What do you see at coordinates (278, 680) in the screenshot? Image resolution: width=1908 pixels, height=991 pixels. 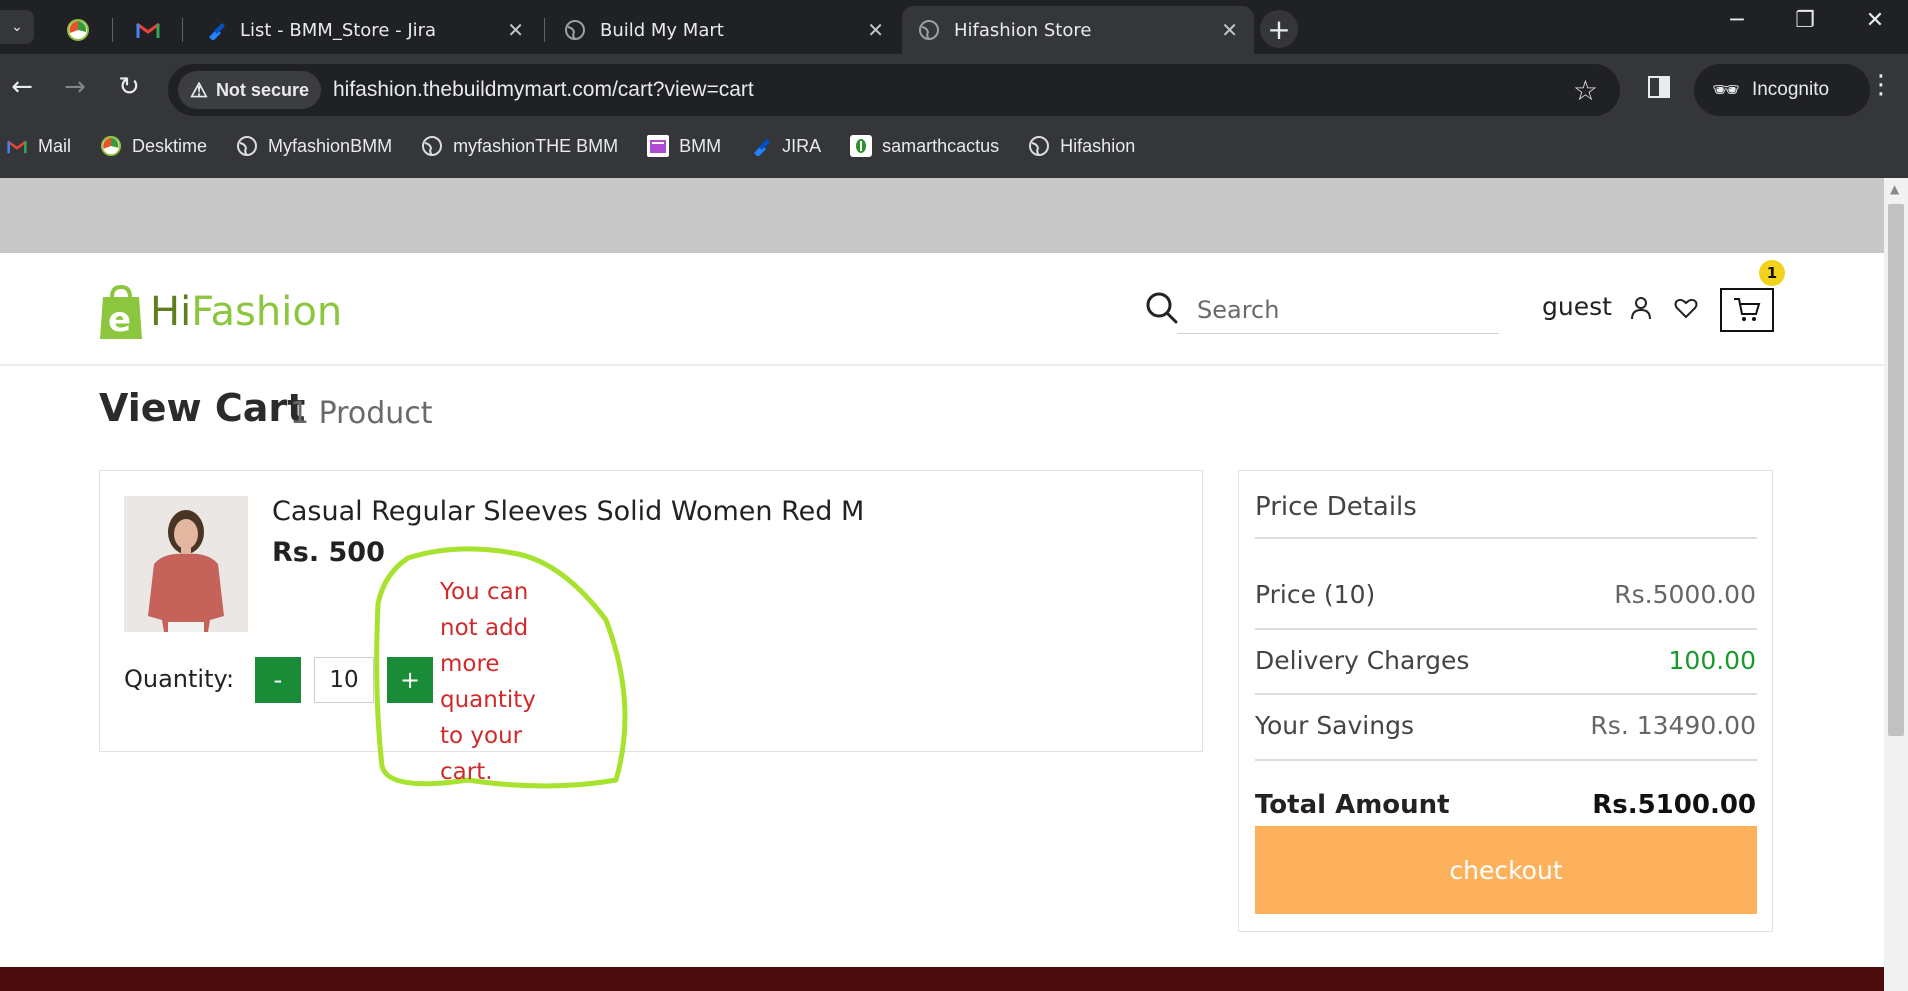 I see `quantity-decrease-button: -` at bounding box center [278, 680].